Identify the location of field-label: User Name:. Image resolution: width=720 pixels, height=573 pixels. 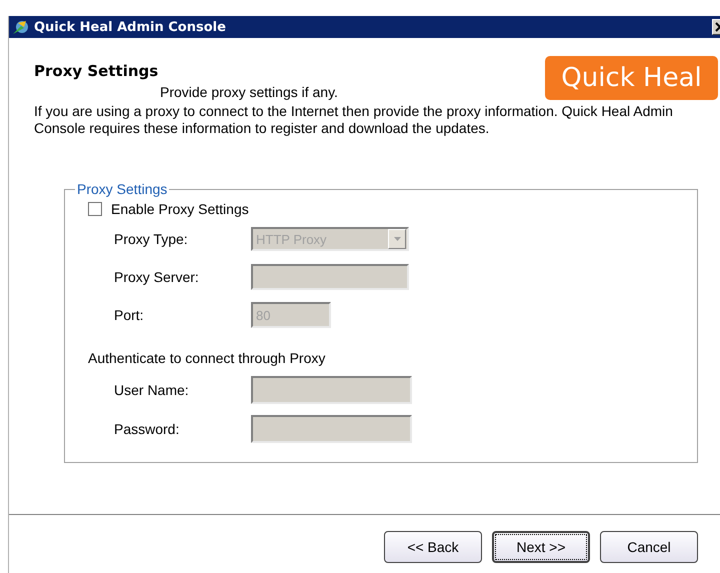
(152, 390).